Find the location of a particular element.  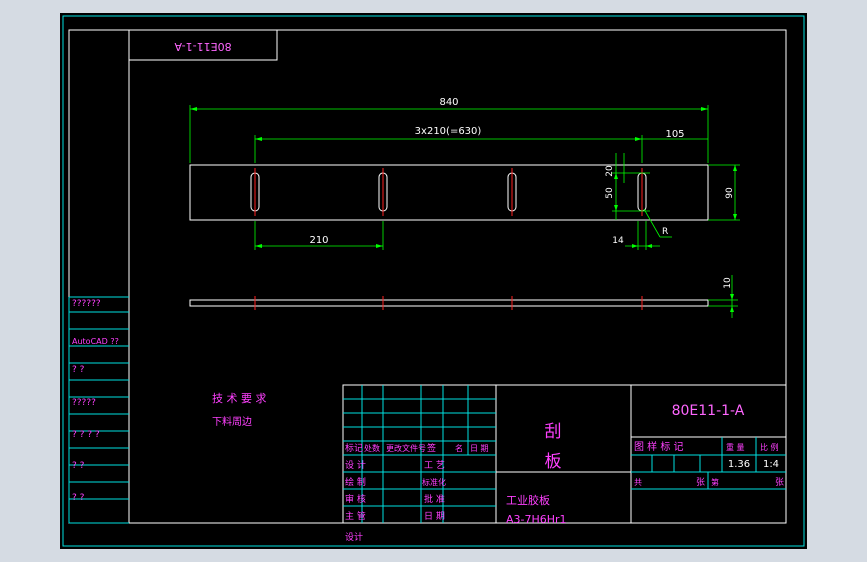

dimension-overall-label: 840 is located at coordinates (448, 102).